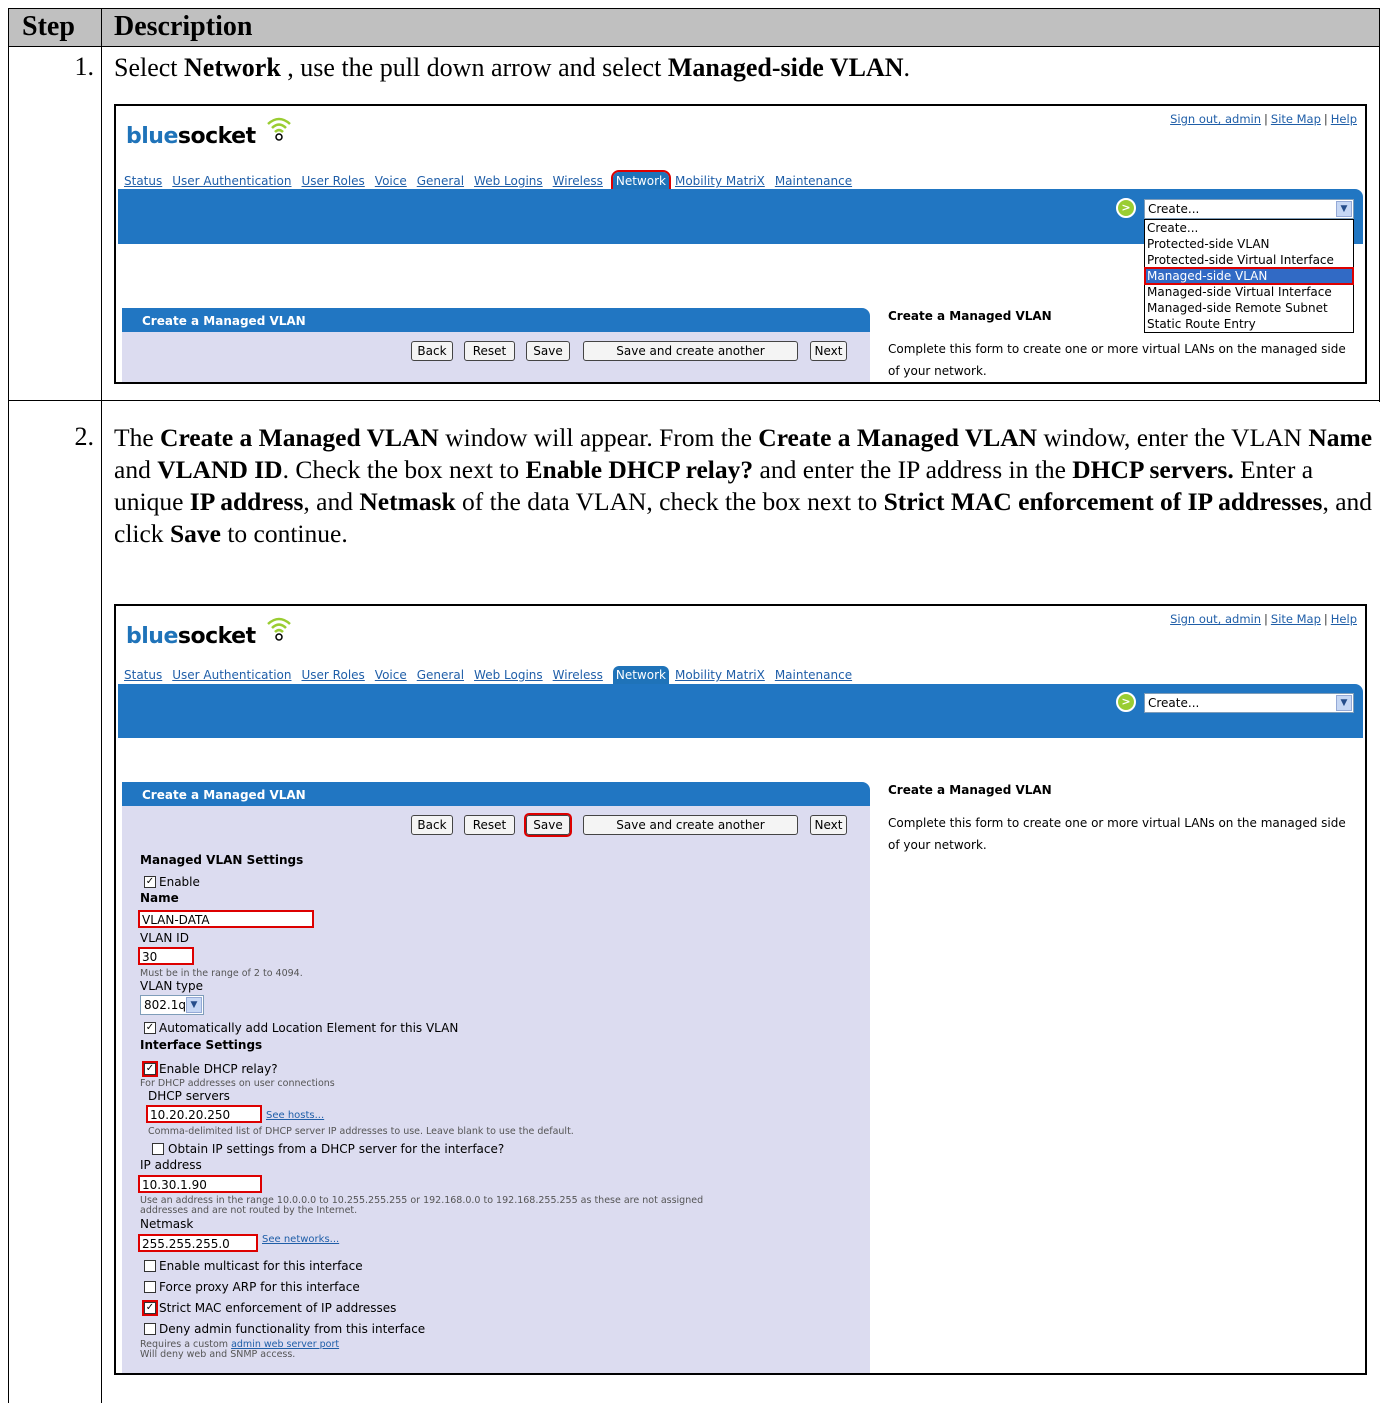  What do you see at coordinates (694, 46) in the screenshot?
I see `table-row-line` at bounding box center [694, 46].